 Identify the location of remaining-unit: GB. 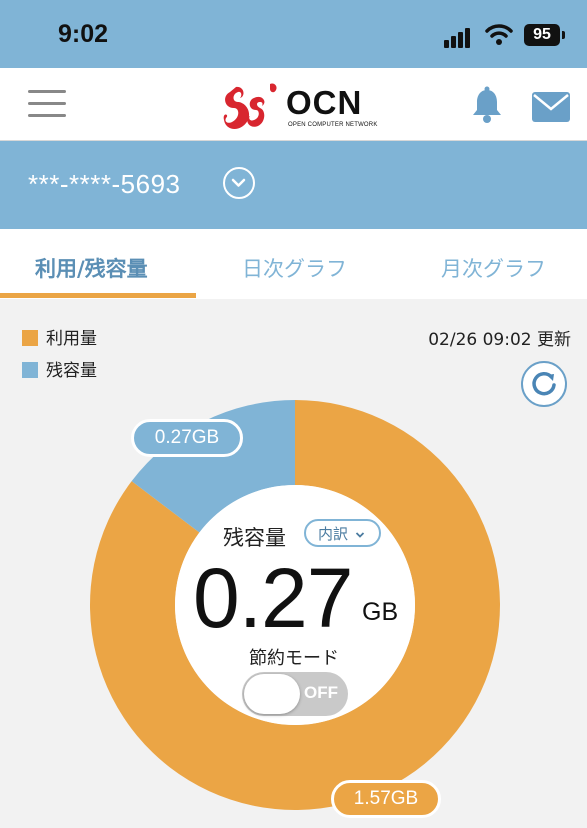
(380, 612).